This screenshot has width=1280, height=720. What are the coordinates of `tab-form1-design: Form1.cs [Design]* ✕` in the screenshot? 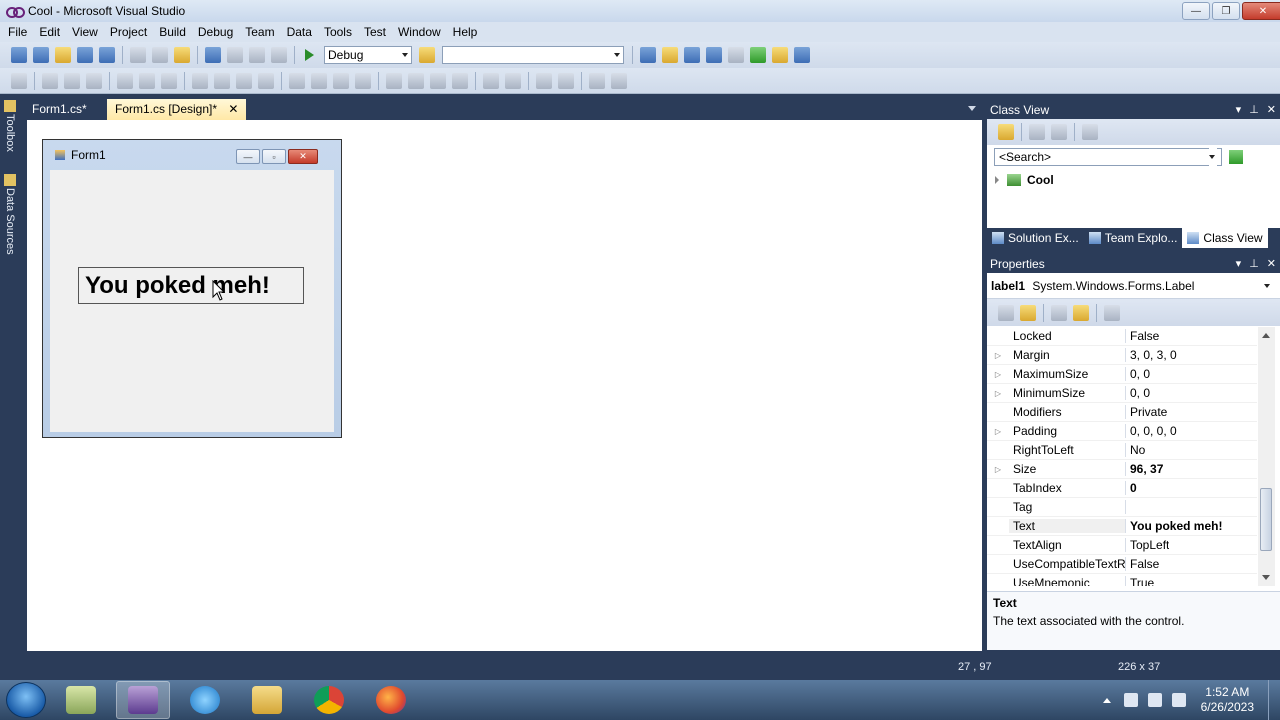 It's located at (177, 109).